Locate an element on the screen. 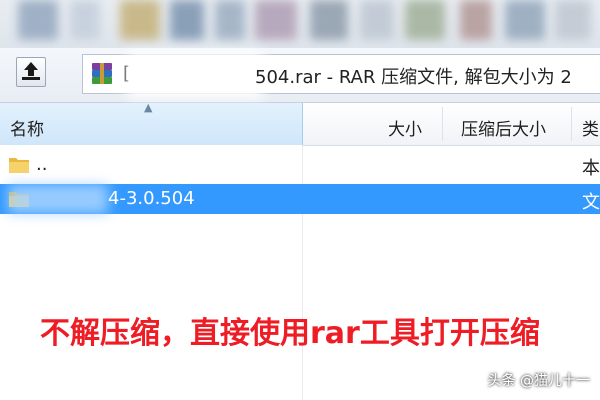 This screenshot has height=400, width=600. column-header: ▲ 名称 大小 压缩后大小 类 is located at coordinates (300, 123).